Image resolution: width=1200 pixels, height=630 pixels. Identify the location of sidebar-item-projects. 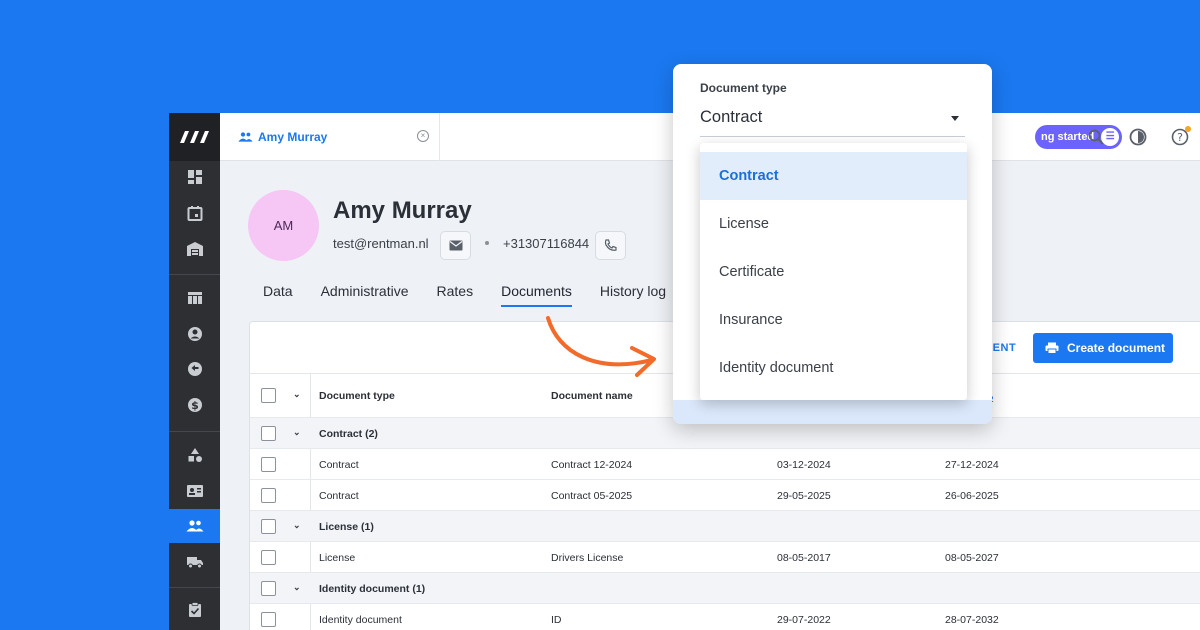
(194, 298).